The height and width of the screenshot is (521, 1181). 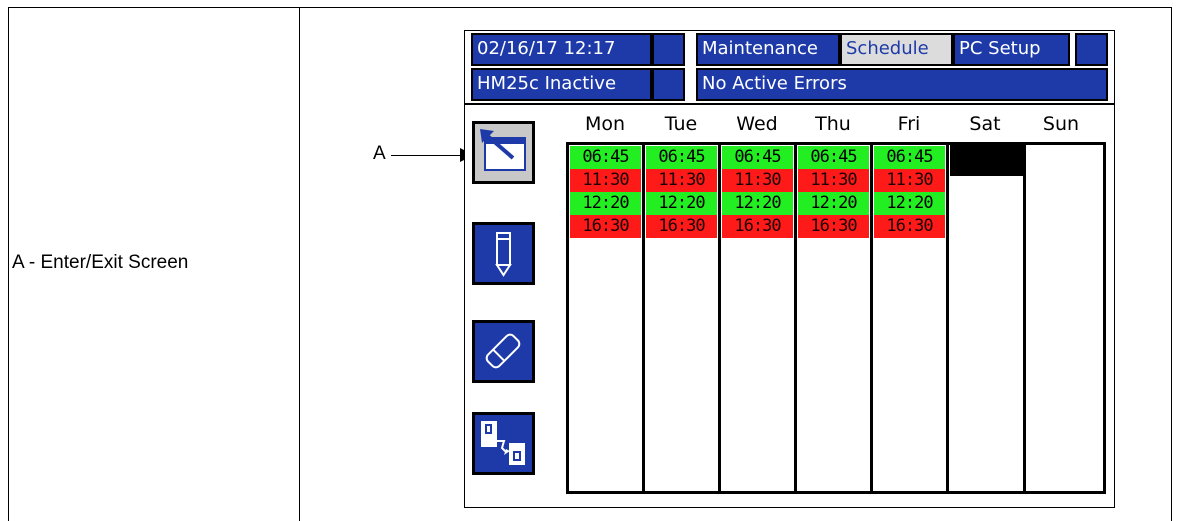 What do you see at coordinates (561, 49) in the screenshot?
I see `datetime-field: 02/16/17 12:17` at bounding box center [561, 49].